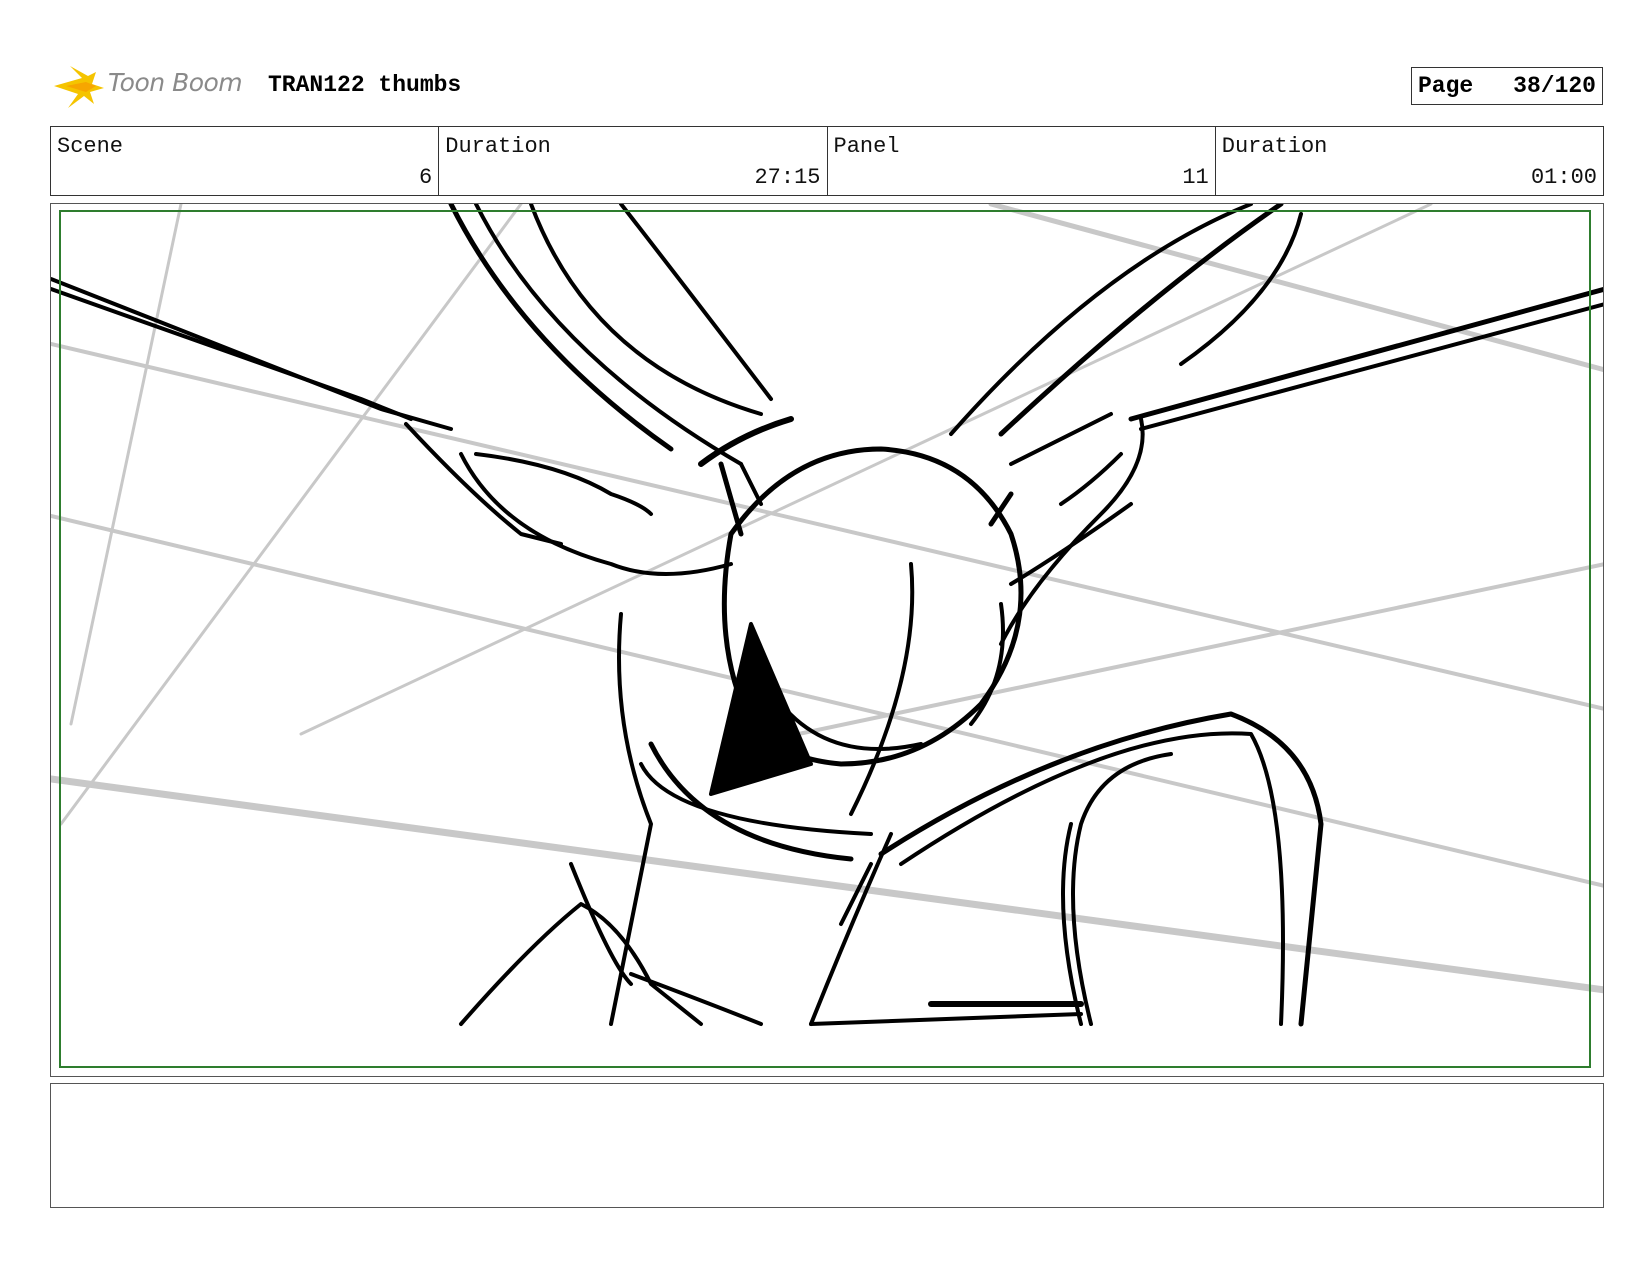 The height and width of the screenshot is (1276, 1648). Describe the element at coordinates (426, 177) in the screenshot. I see `scene-value: 6` at that location.